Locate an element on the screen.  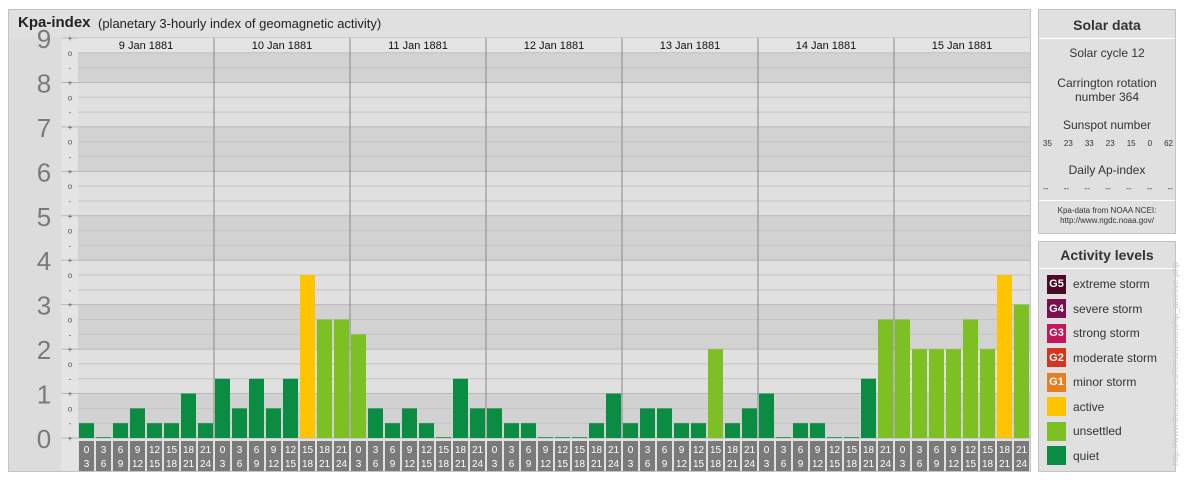
interval-start-label: 9 is located at coordinates (410, 450).